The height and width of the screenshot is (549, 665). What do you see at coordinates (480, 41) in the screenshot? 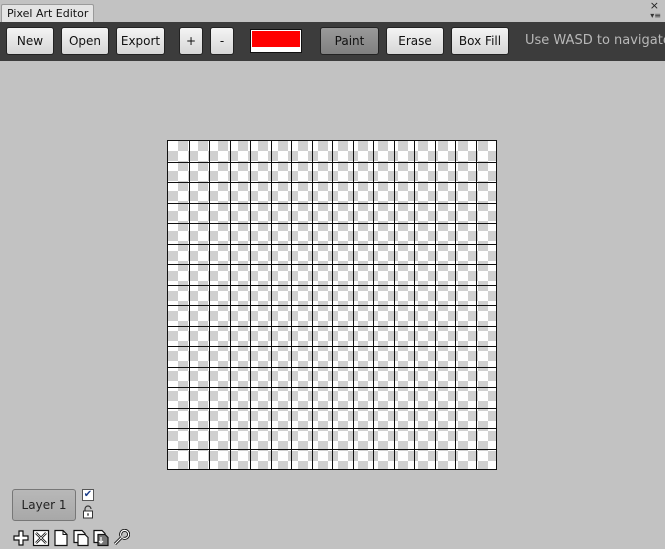
I see `box-fill-tool-button: Box Fill` at bounding box center [480, 41].